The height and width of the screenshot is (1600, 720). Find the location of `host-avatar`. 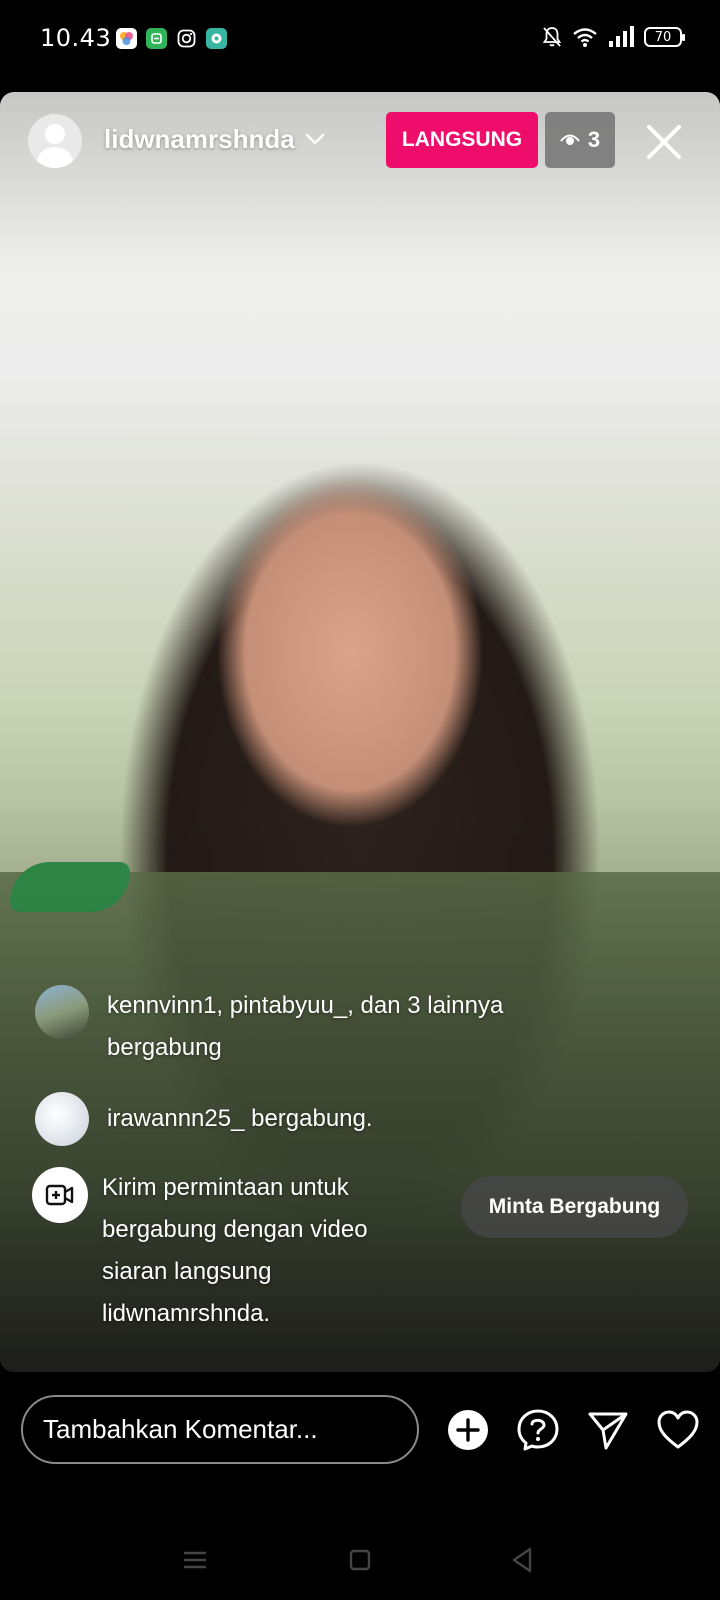

host-avatar is located at coordinates (55, 141).